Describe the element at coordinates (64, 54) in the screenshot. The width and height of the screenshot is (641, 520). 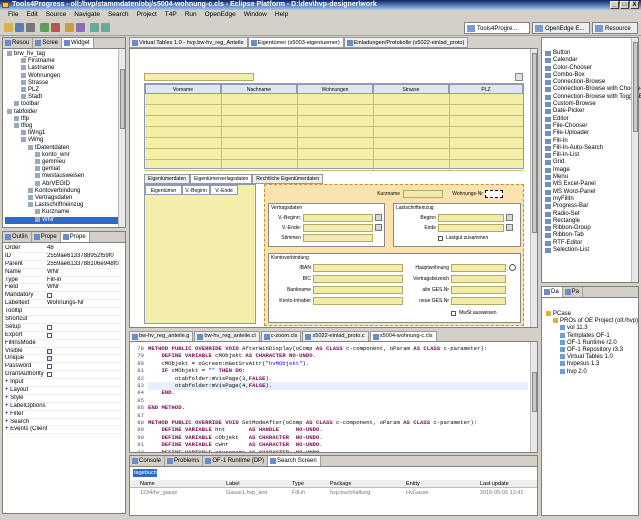
I see `tree-node: brw_hv_tag` at that location.